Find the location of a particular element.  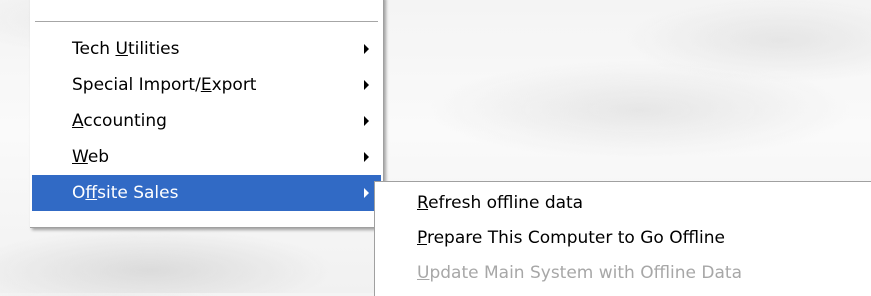

label-text: xport is located at coordinates (234, 85).